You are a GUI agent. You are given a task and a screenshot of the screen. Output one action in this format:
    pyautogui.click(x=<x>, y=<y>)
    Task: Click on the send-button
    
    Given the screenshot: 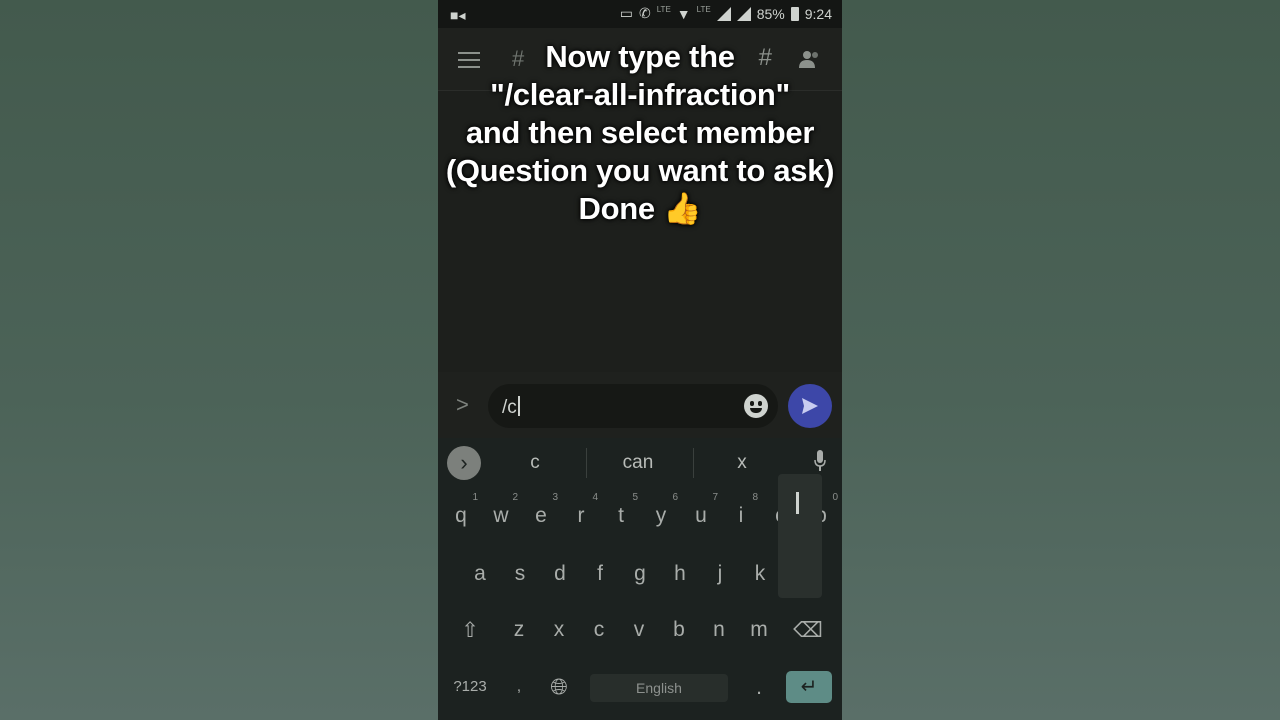 What is the action you would take?
    pyautogui.click(x=810, y=406)
    